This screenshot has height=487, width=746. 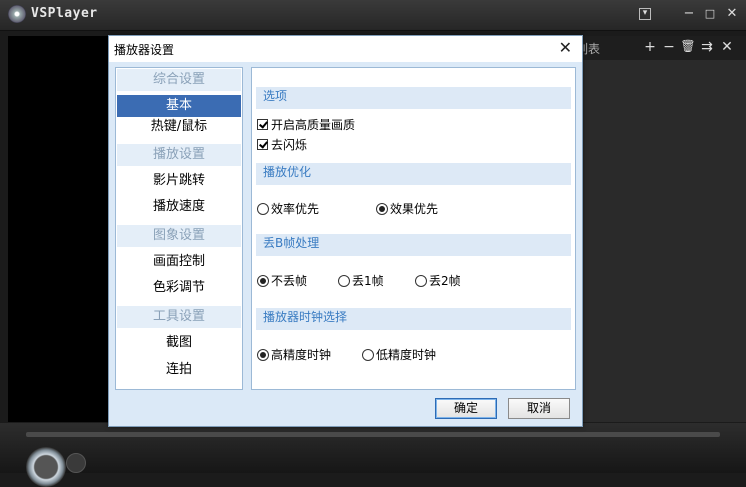 What do you see at coordinates (413, 245) in the screenshot?
I see `section-frame-drop: 丢B帧处理` at bounding box center [413, 245].